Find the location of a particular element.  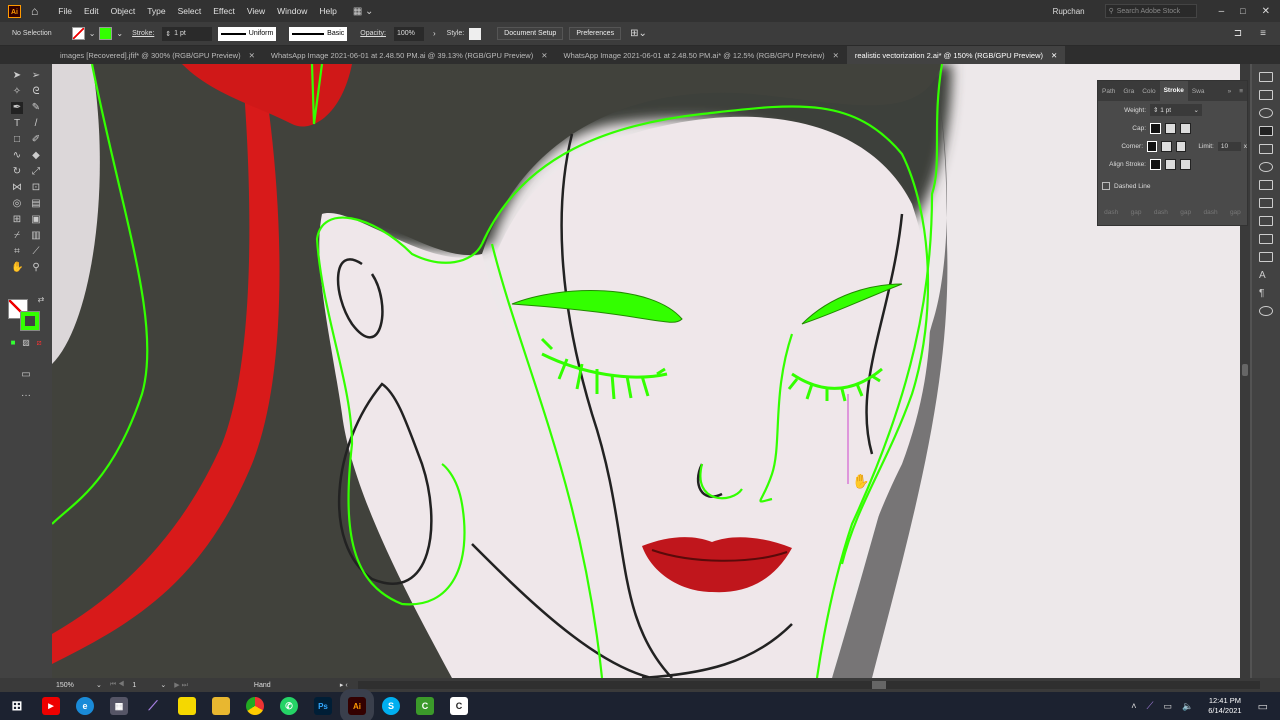

menu-effect: Effect is located at coordinates (224, 11).